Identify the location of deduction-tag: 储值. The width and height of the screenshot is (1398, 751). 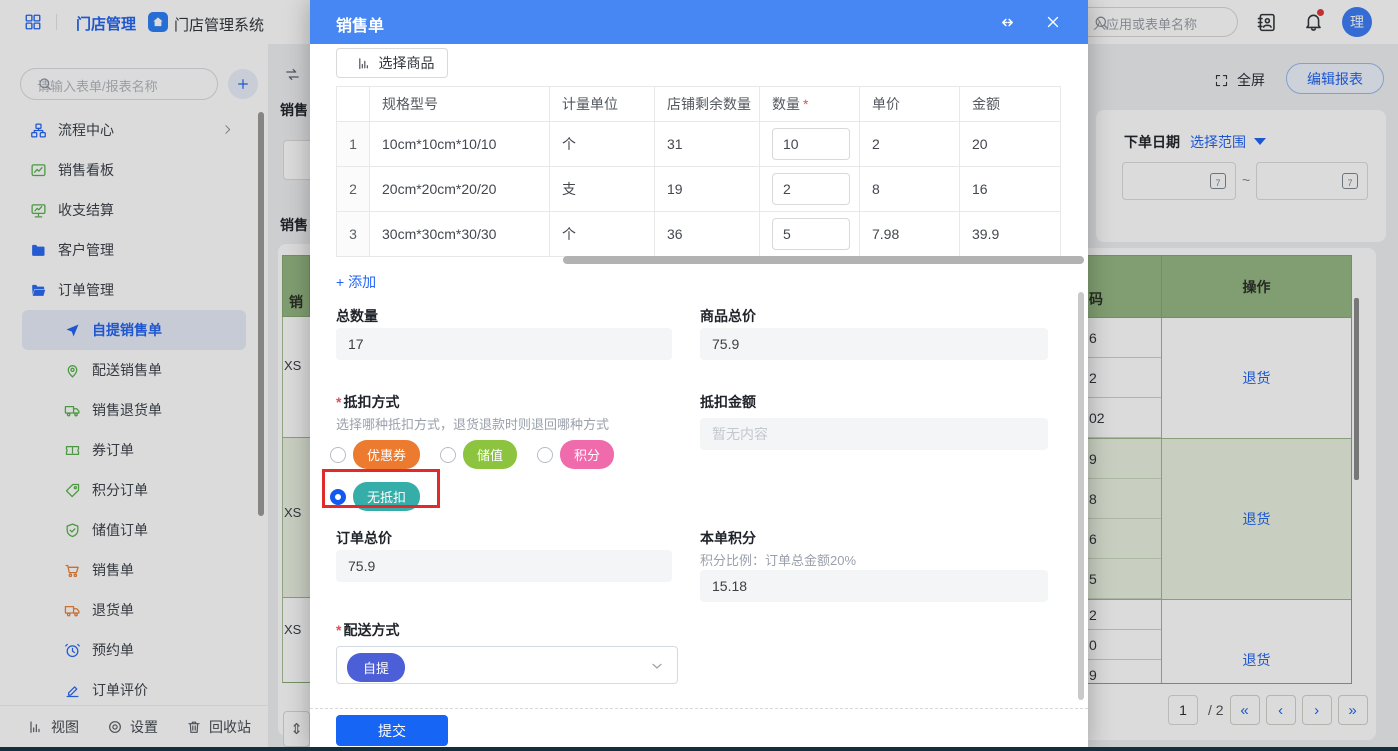
(490, 454).